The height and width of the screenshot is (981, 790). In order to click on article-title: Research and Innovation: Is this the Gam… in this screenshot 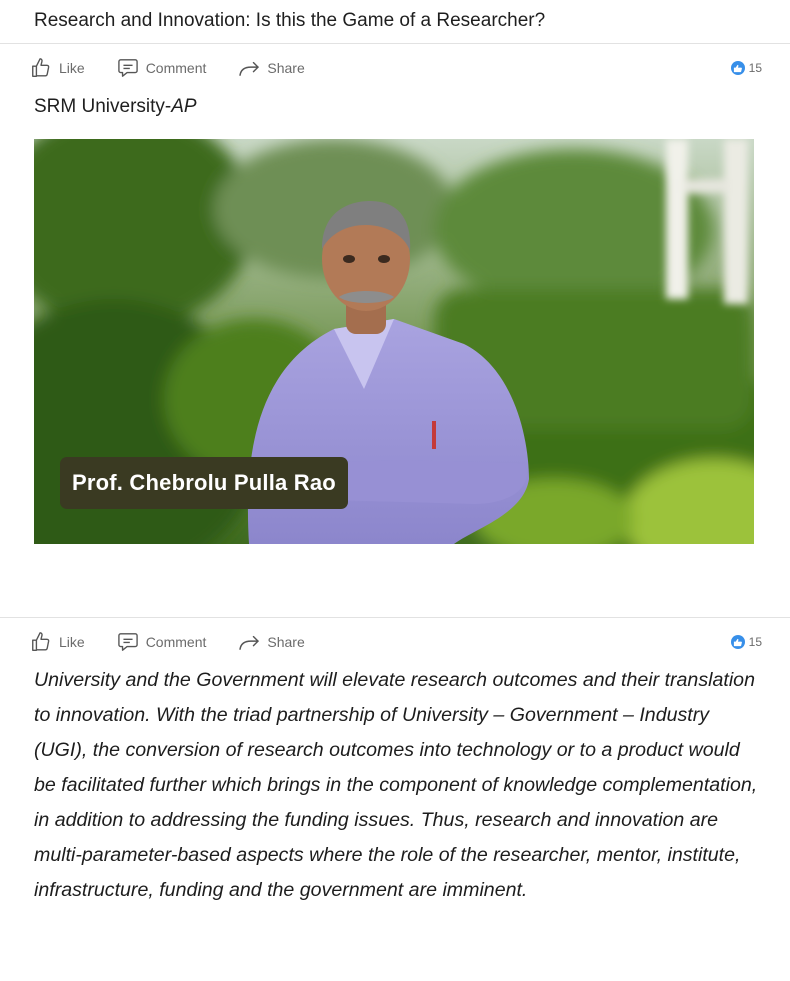, I will do `click(290, 20)`.